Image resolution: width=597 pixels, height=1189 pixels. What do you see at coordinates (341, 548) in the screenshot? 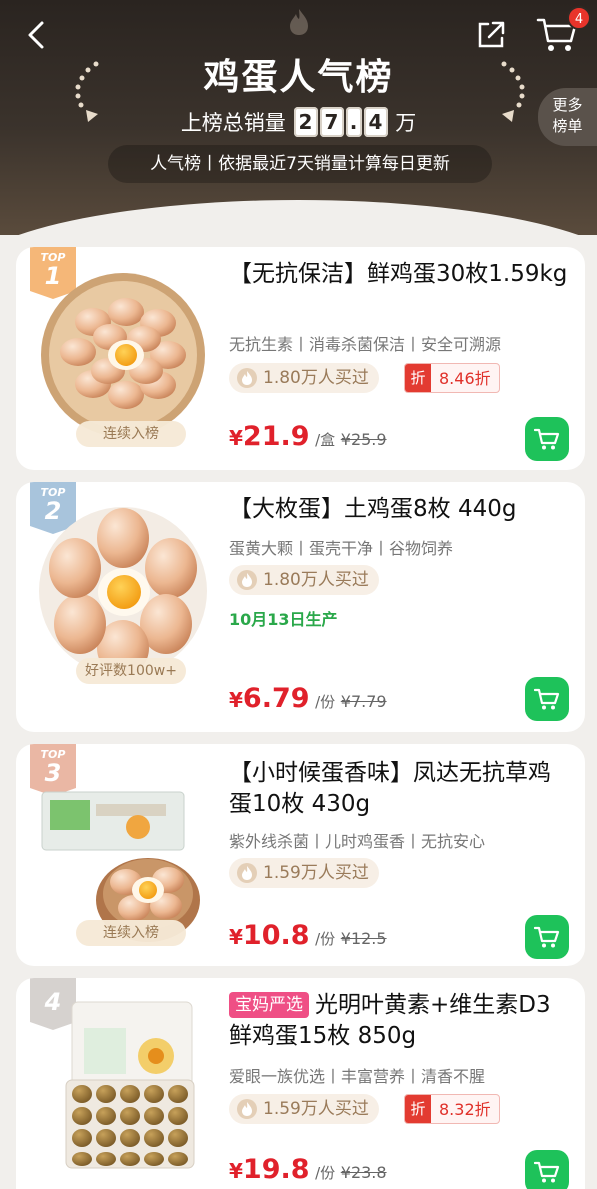
I see `product-features: 蛋黄大颗丨蛋壳干净丨谷物饲养` at bounding box center [341, 548].